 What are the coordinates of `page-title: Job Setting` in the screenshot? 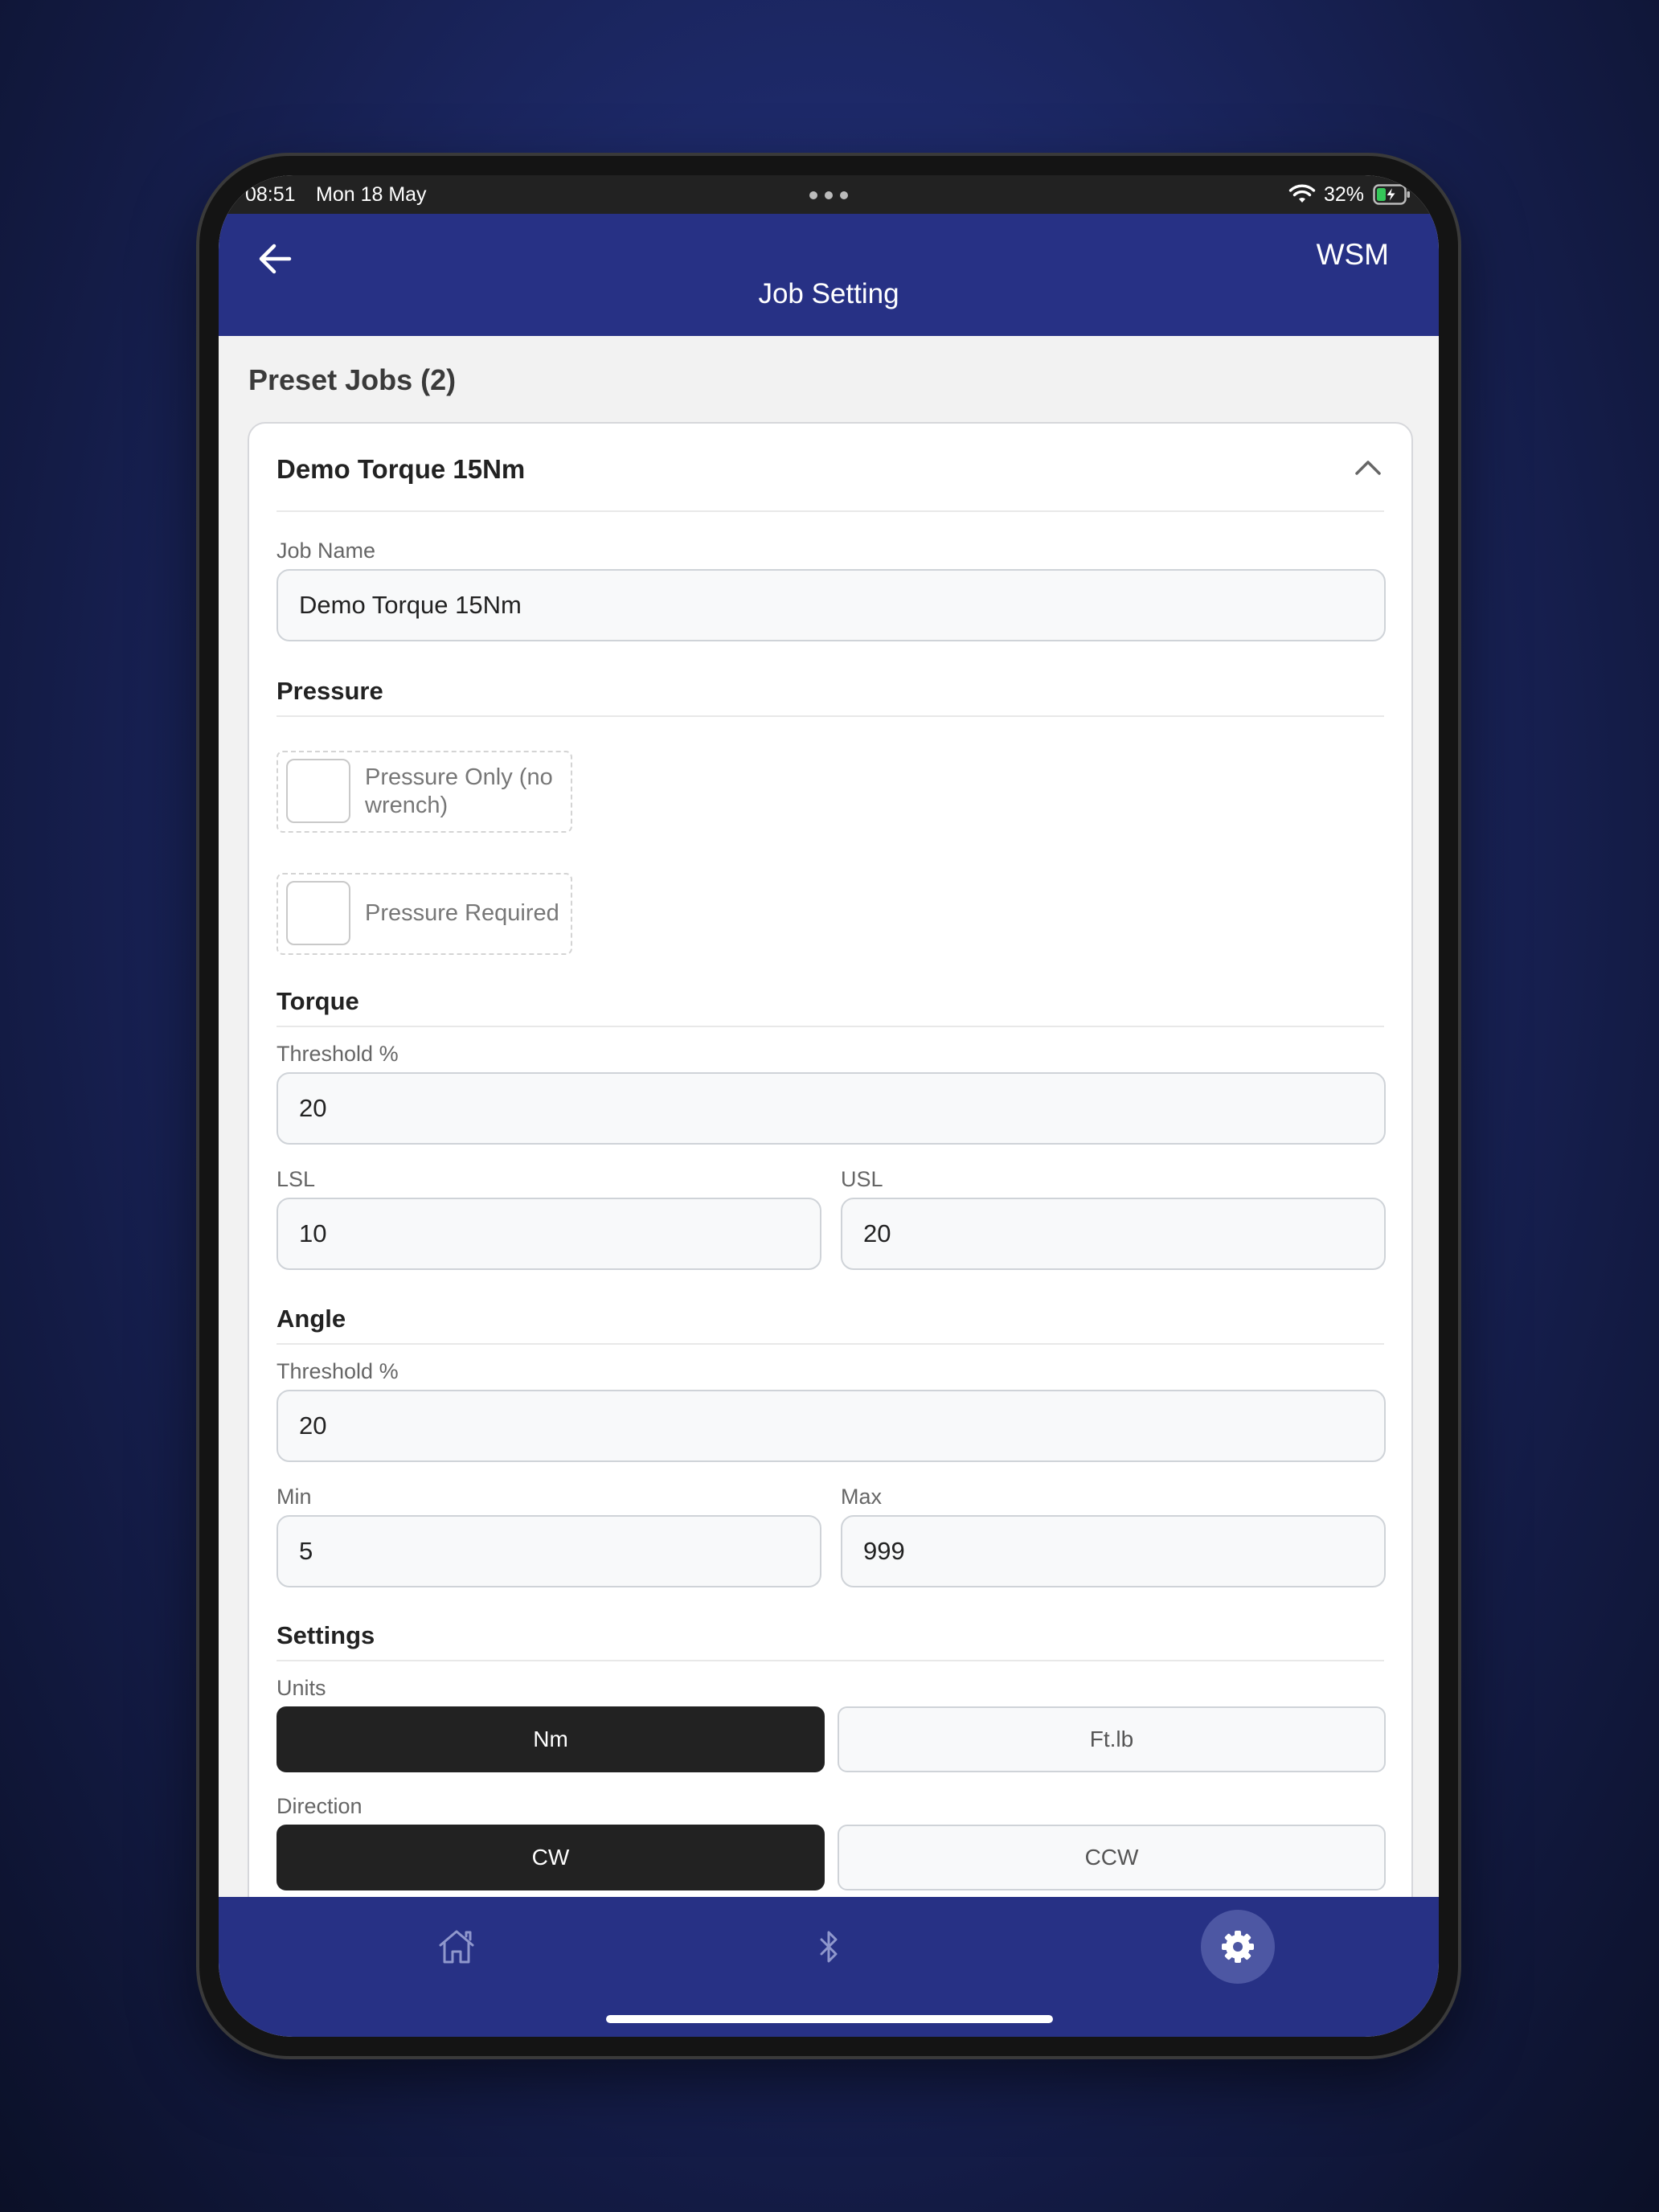 It's located at (828, 293).